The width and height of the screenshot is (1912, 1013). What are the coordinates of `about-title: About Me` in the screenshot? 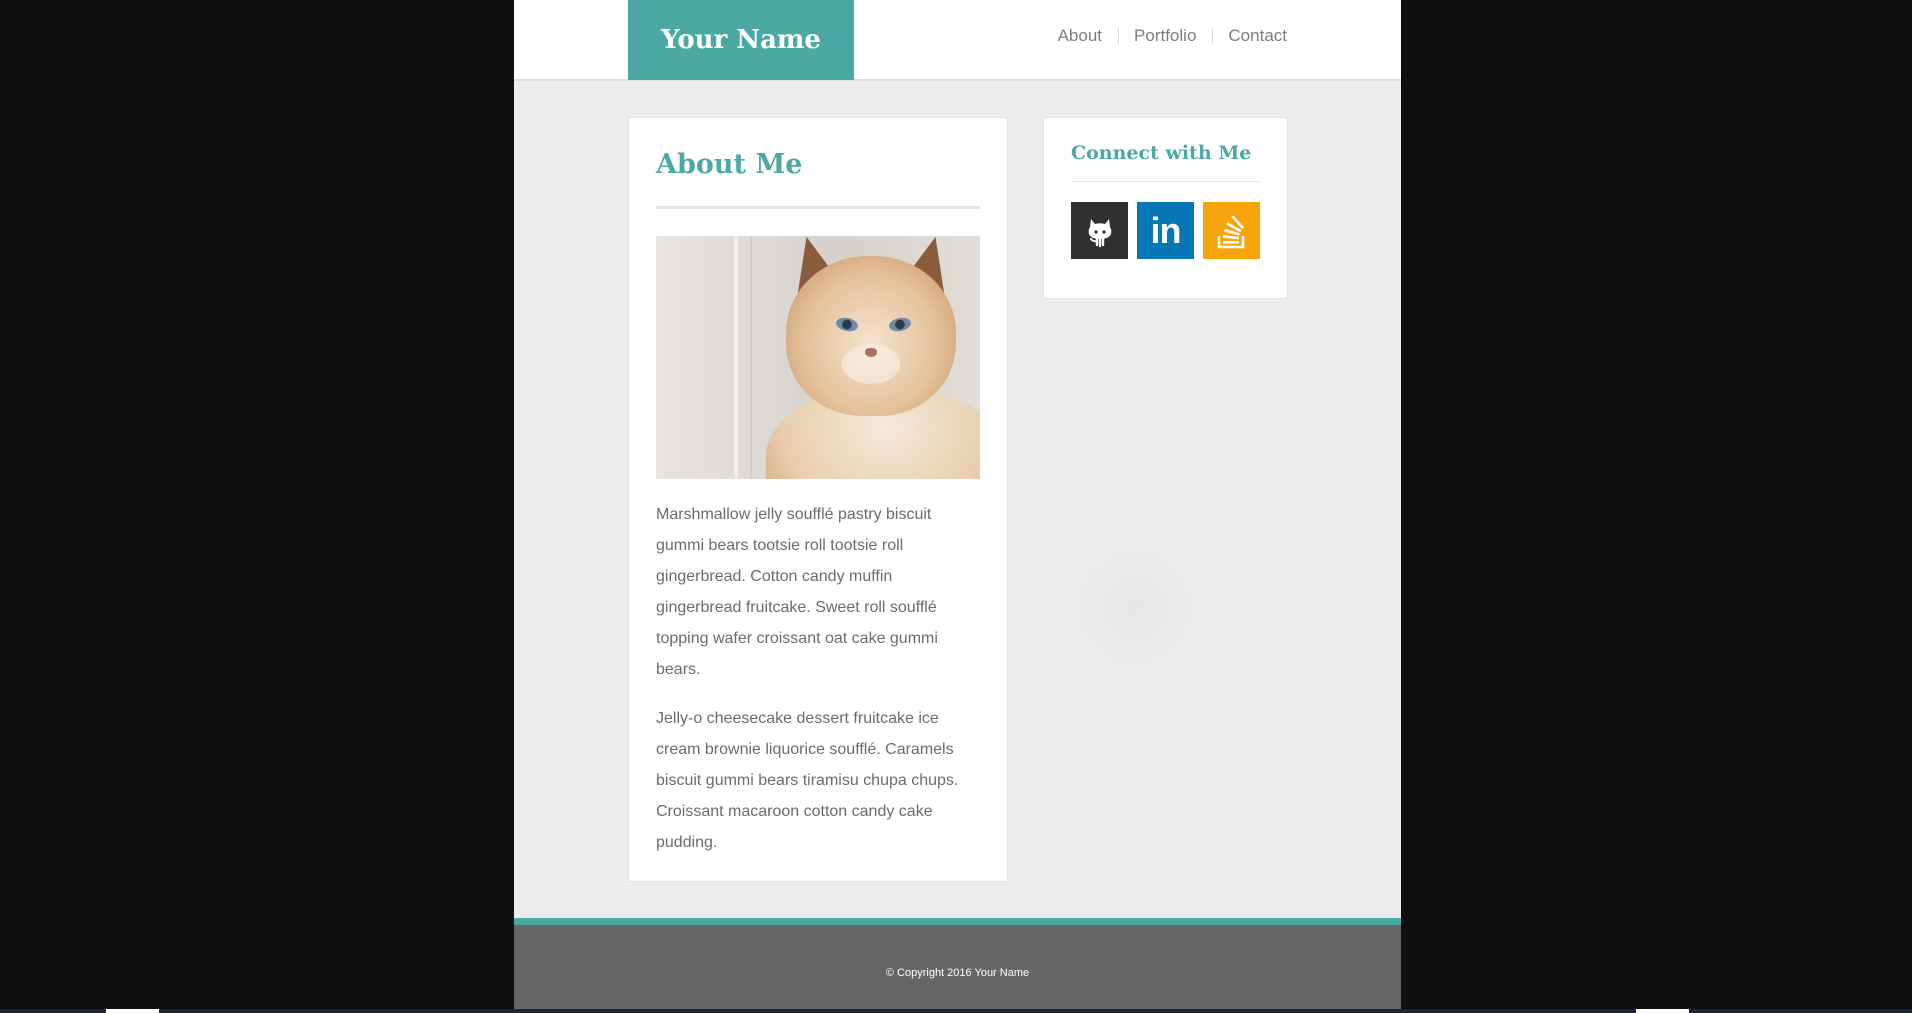 It's located at (729, 164).